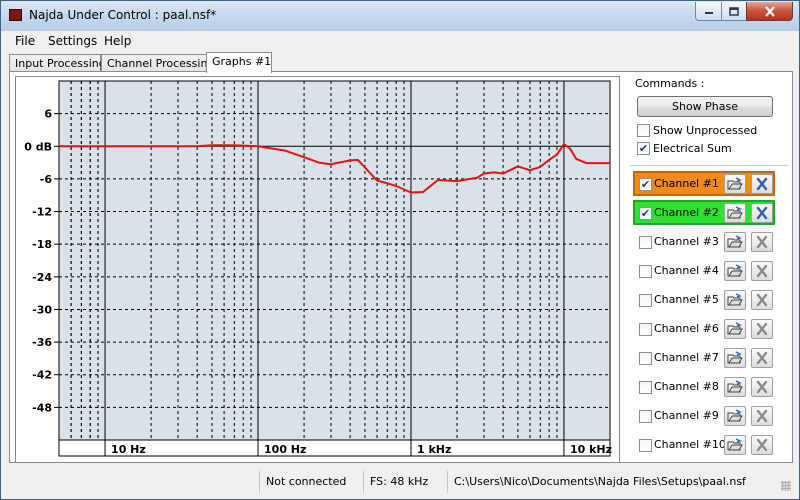 This screenshot has height=500, width=800. I want to click on channel-row: Channel #4, so click(704, 270).